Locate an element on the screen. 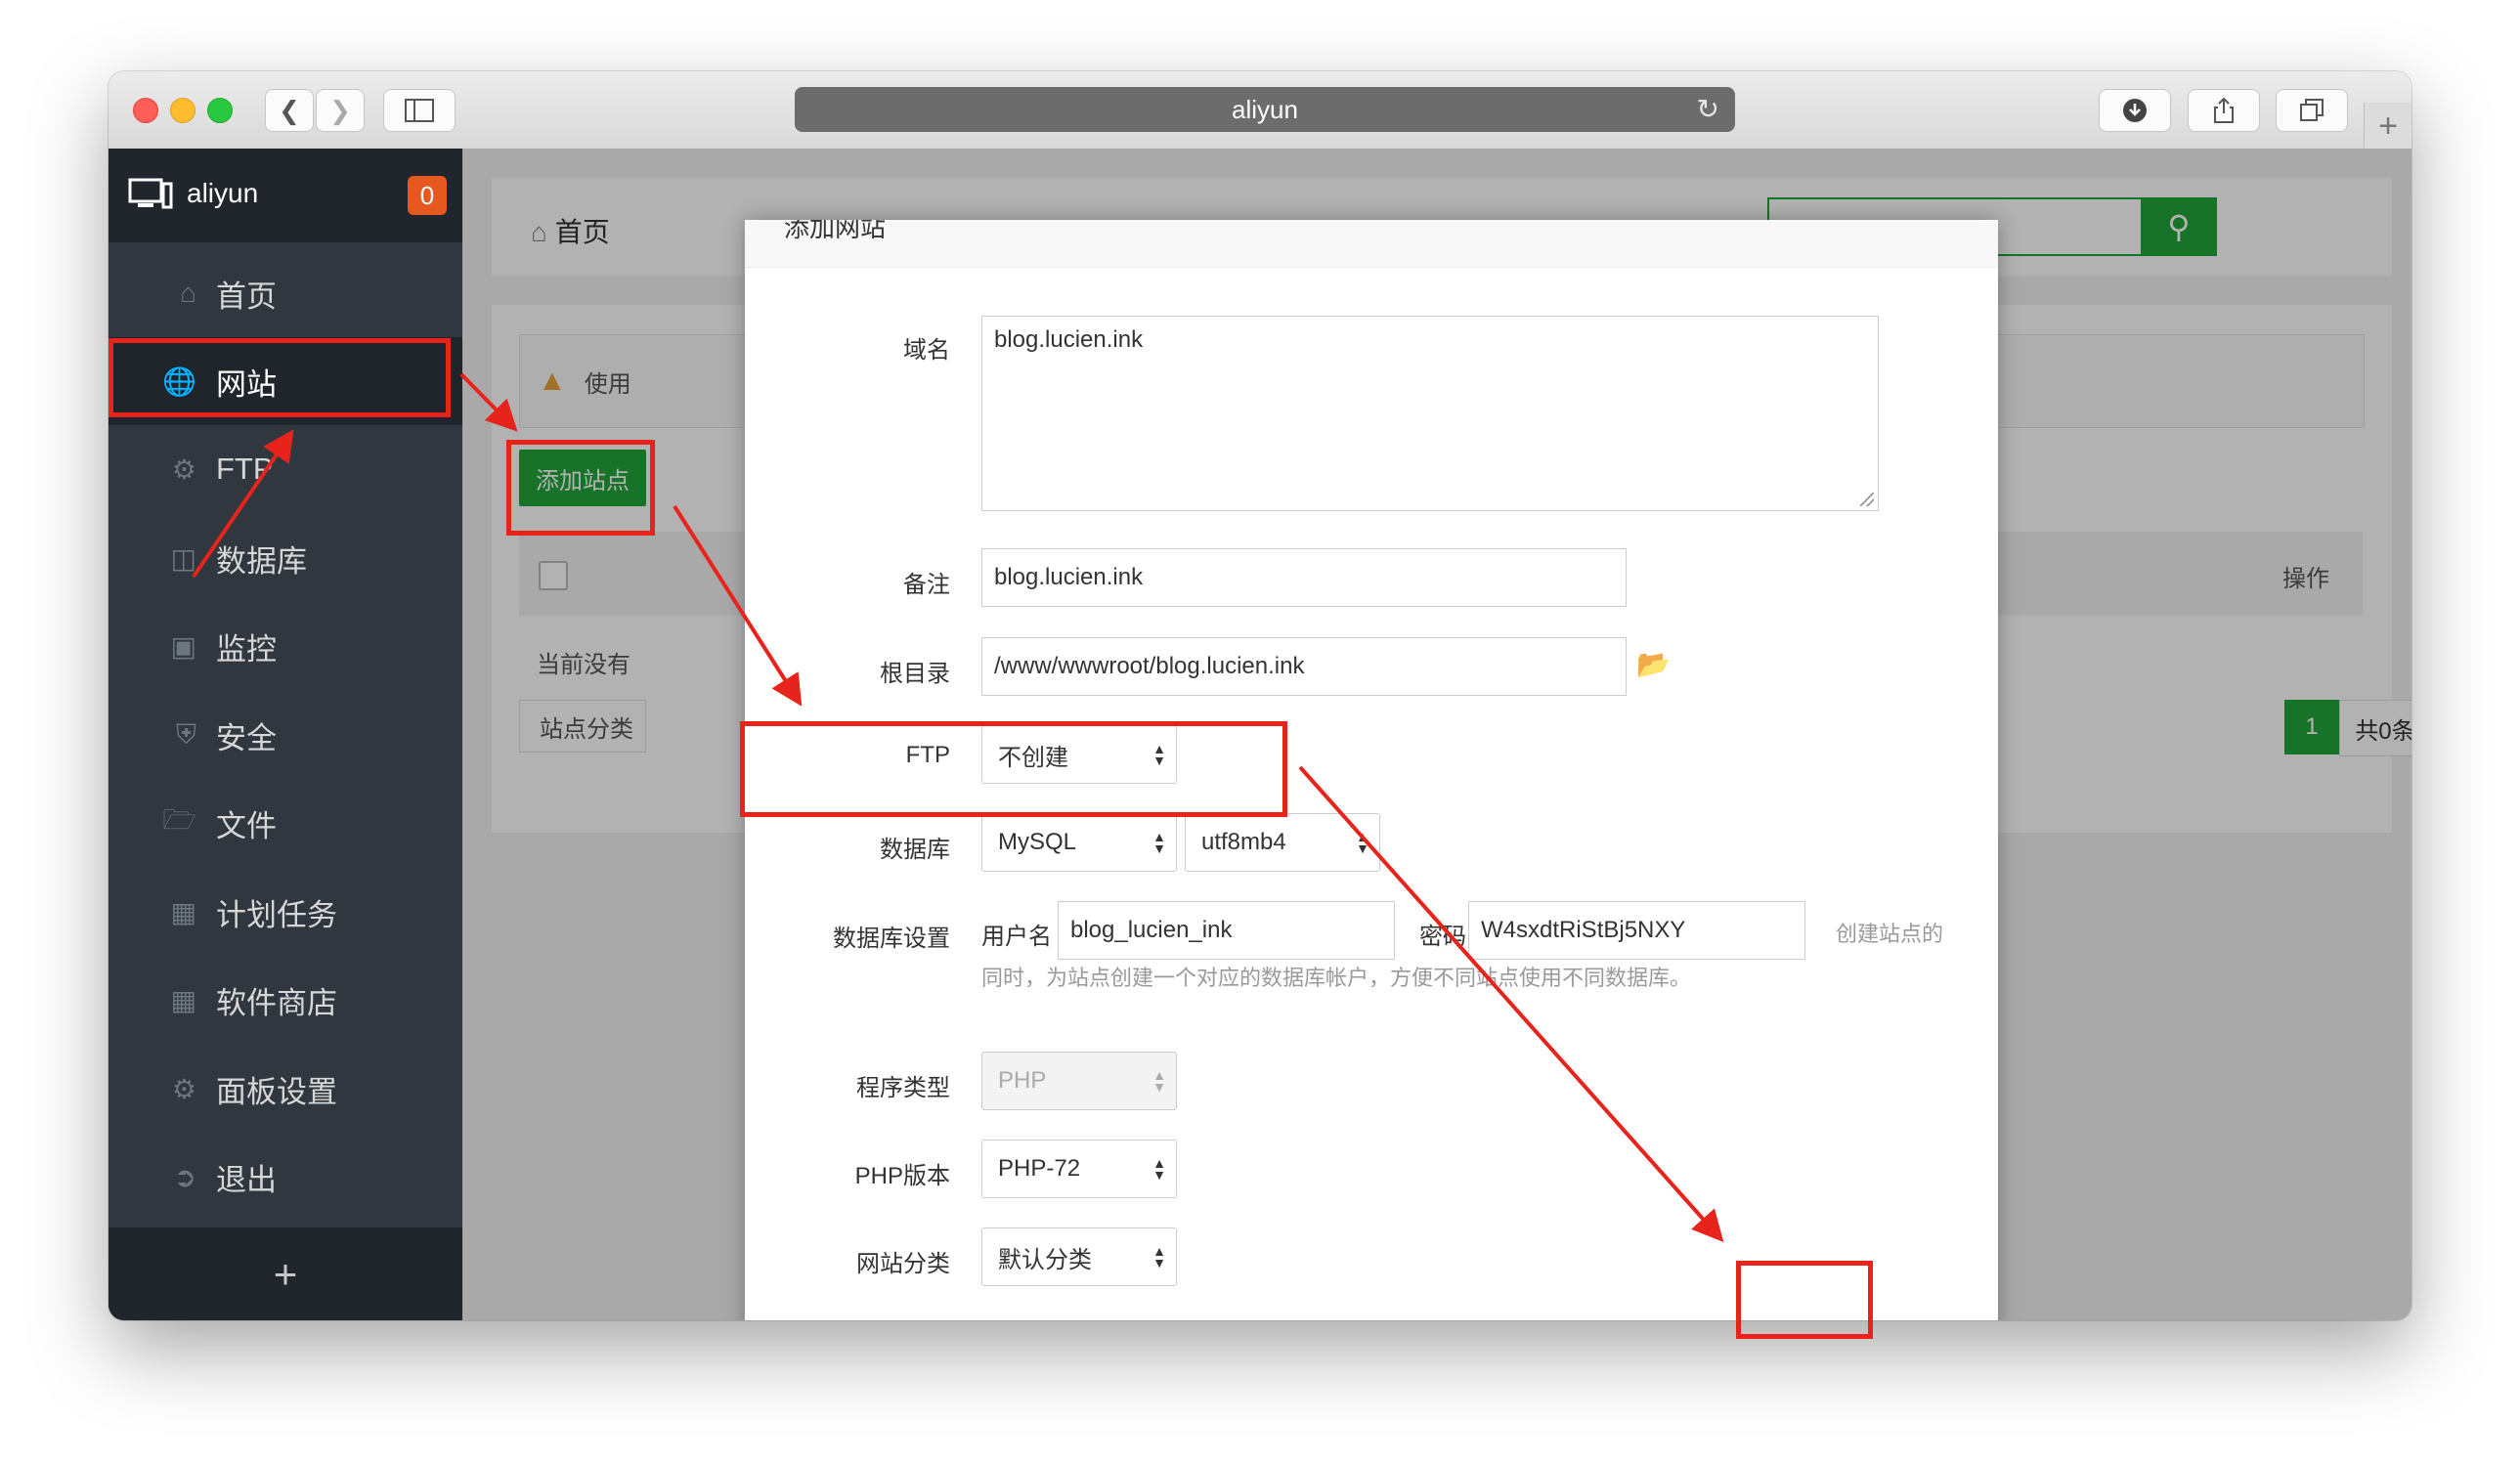  sidebar-brand: aliyun 0 is located at coordinates (285, 195).